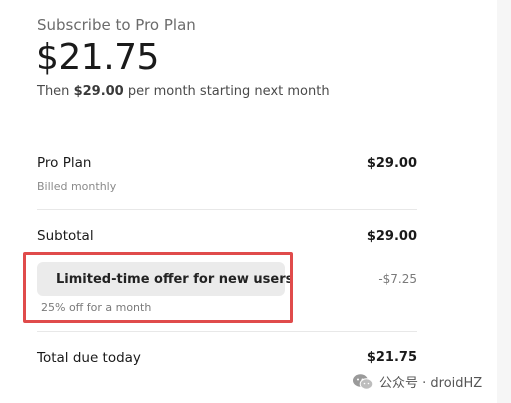  What do you see at coordinates (397, 279) in the screenshot?
I see `discount-amount: -$7.25` at bounding box center [397, 279].